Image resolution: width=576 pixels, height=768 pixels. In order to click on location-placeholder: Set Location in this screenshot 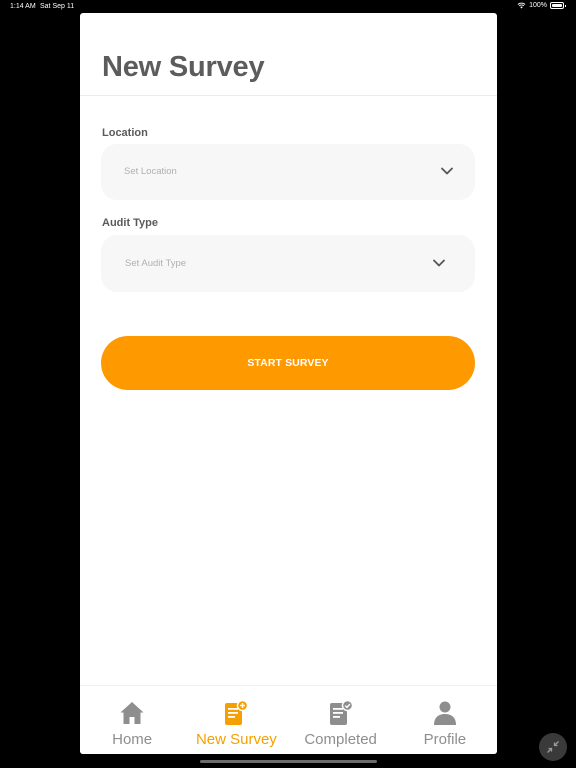, I will do `click(150, 171)`.